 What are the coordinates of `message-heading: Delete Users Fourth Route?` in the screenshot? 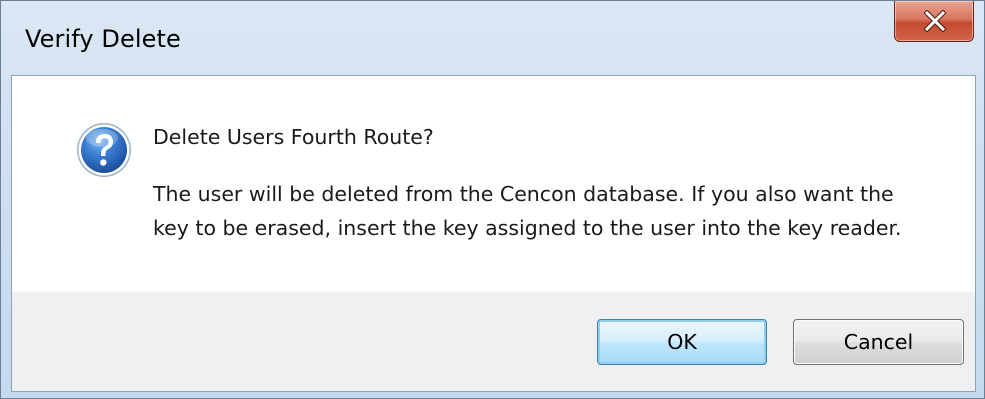 It's located at (293, 137).